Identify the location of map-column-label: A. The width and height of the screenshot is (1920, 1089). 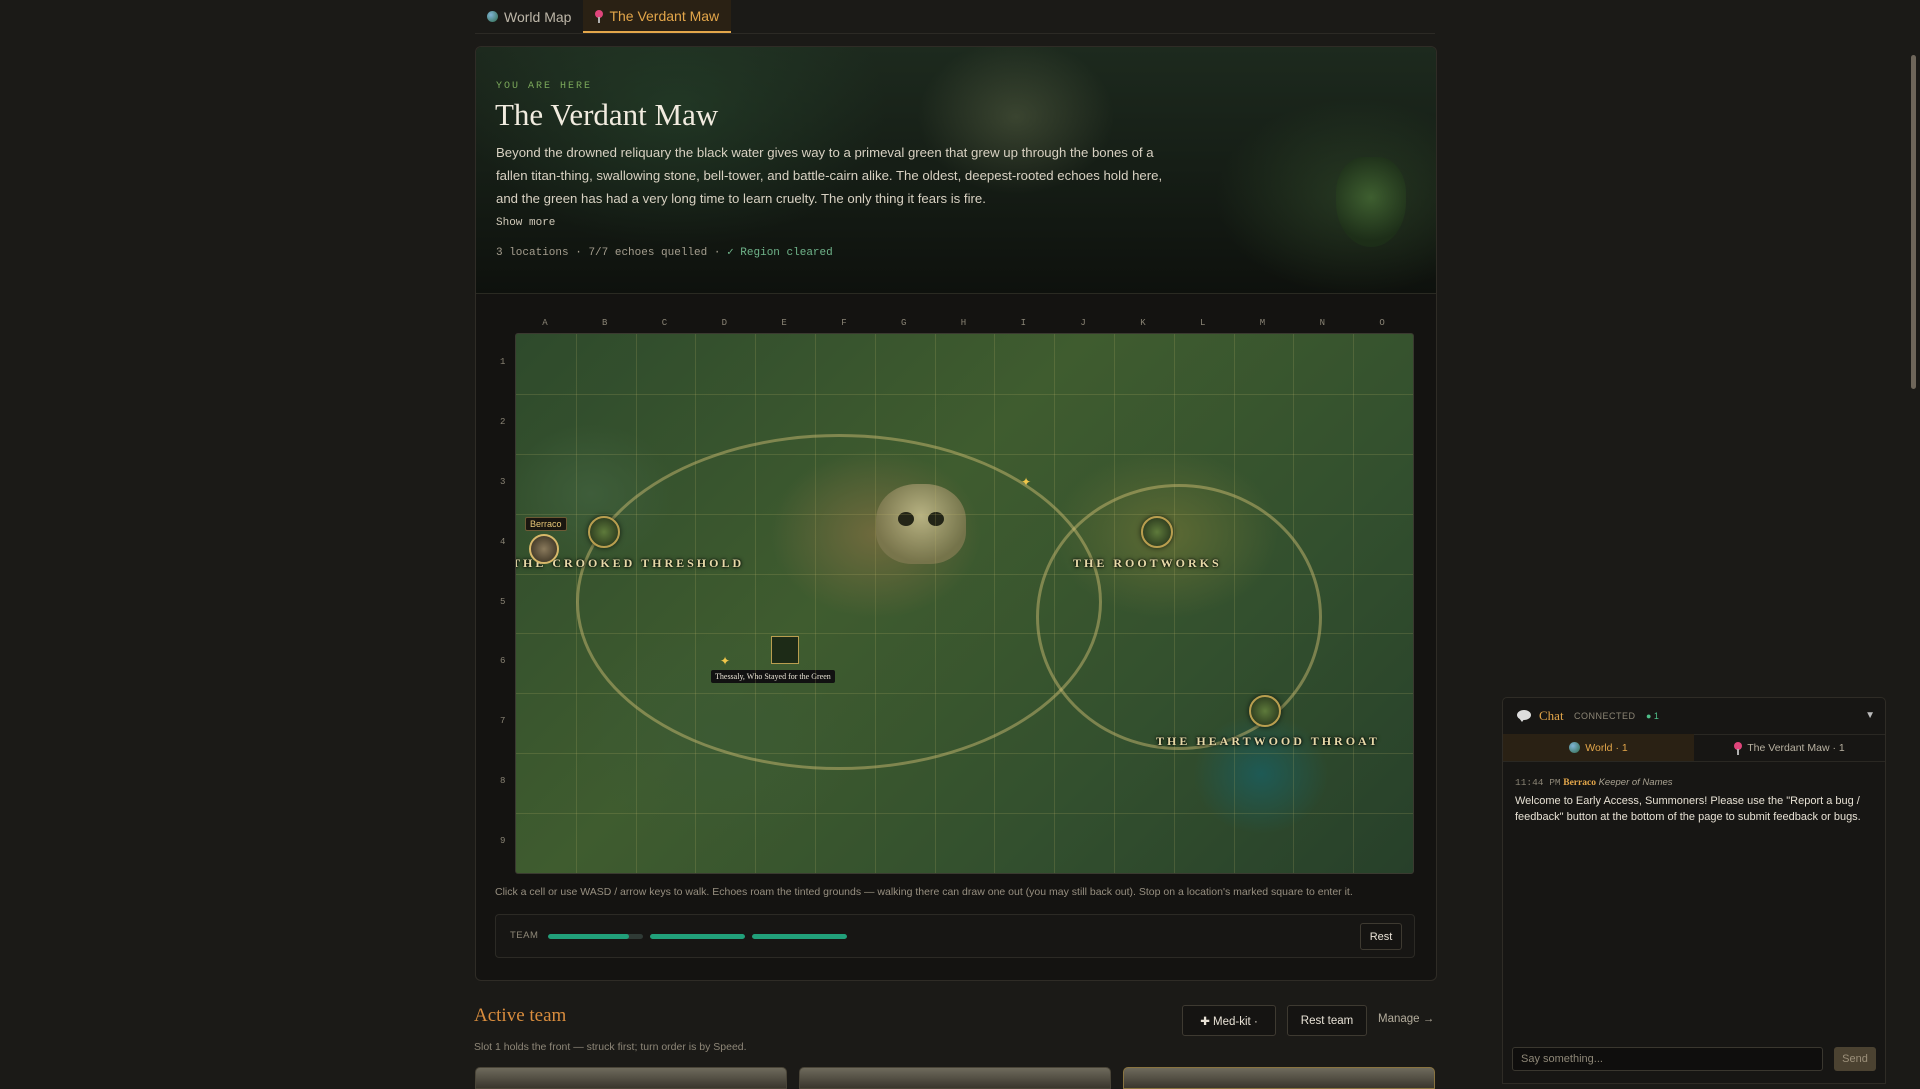
(545, 323).